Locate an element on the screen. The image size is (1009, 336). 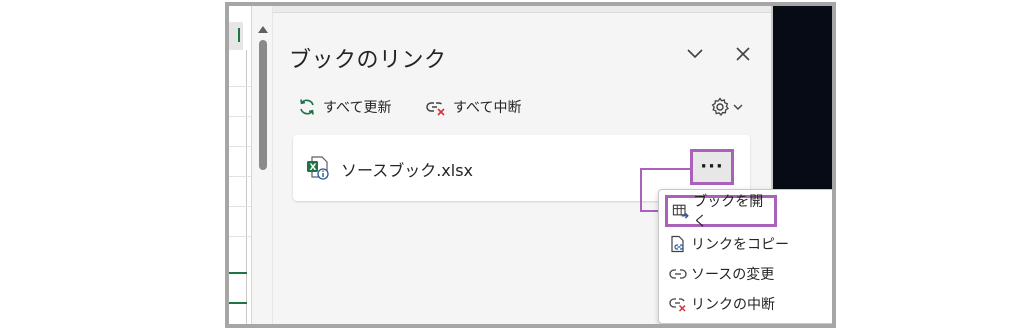
refresh-all-label: すべて更新 is located at coordinates (357, 108).